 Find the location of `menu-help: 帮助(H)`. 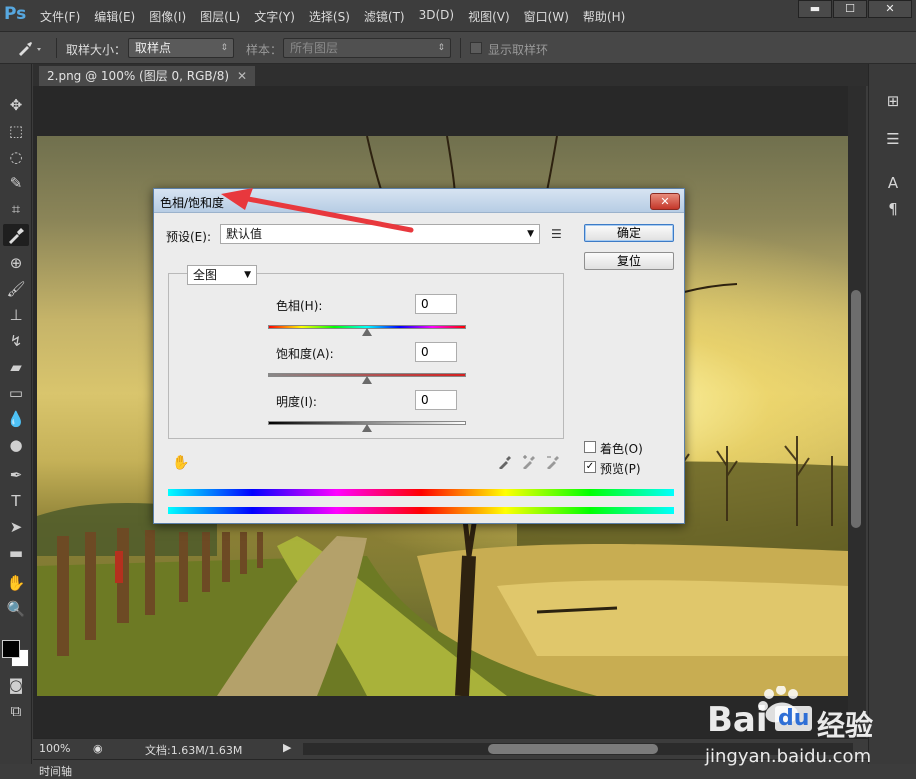

menu-help: 帮助(H) is located at coordinates (604, 16).